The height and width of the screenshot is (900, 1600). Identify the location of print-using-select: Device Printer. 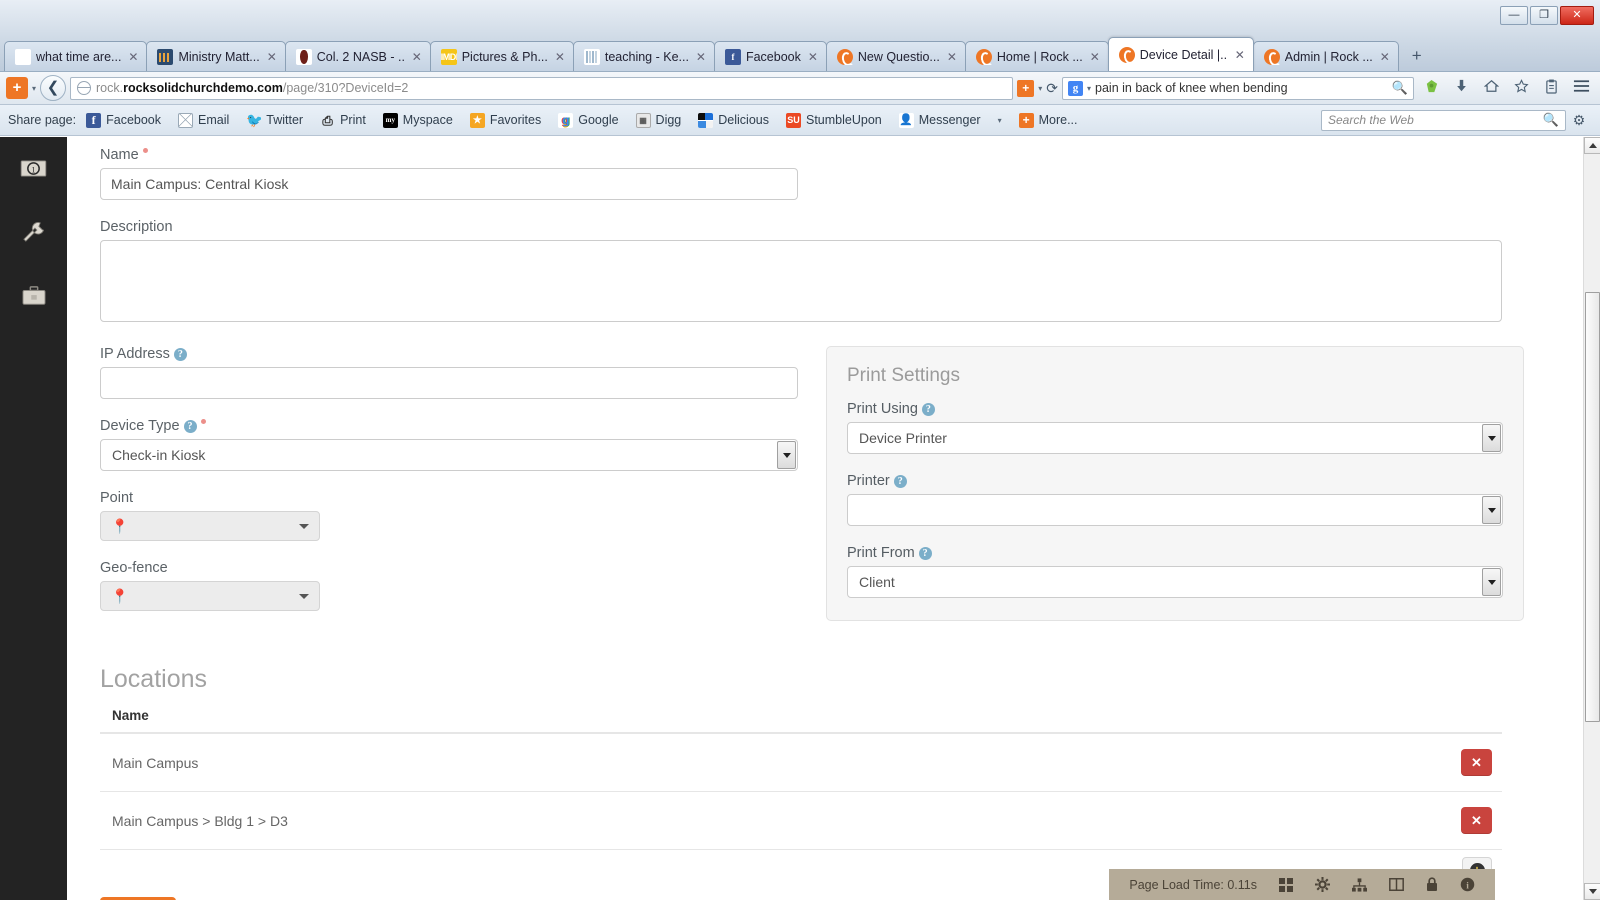
(1175, 438).